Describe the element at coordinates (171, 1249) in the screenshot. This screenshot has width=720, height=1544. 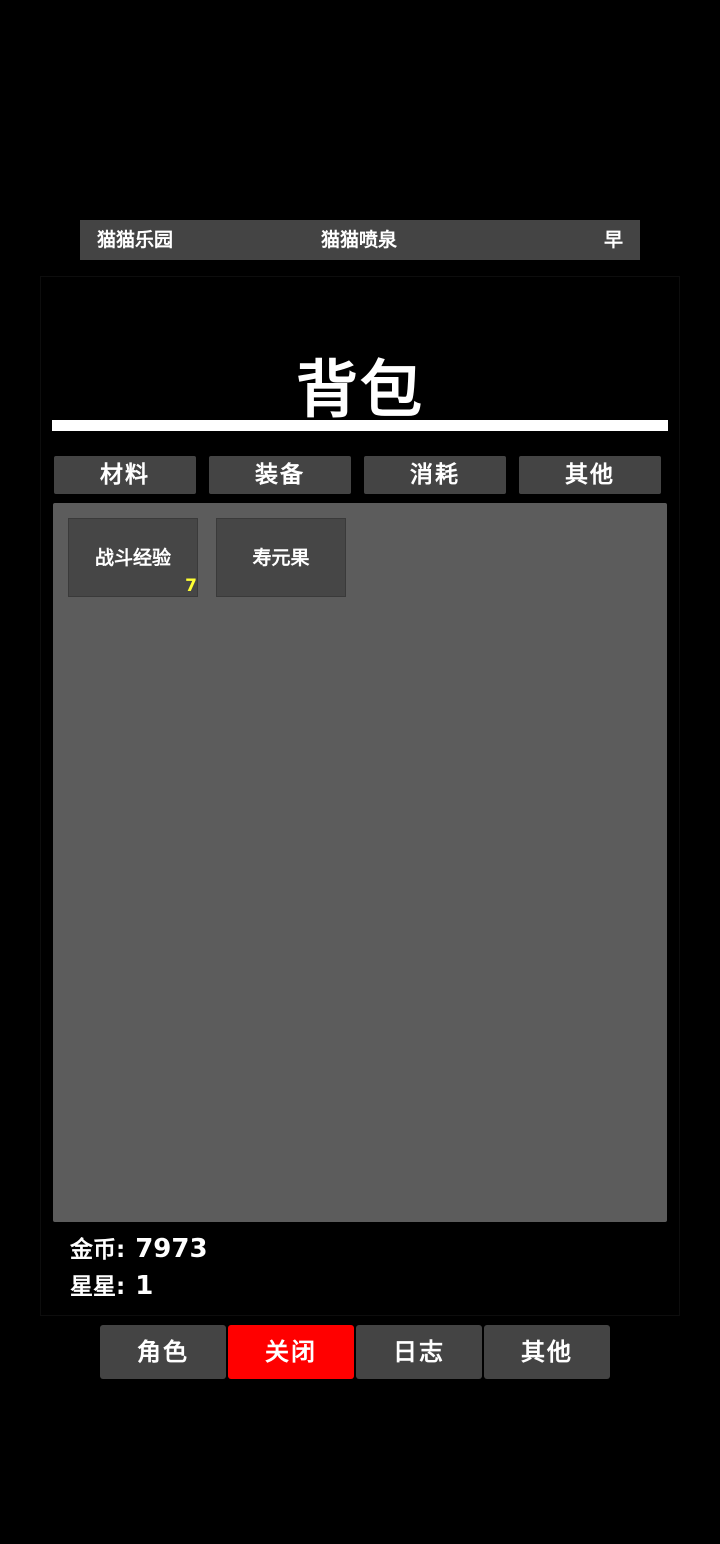
I see `gold-value: 7973` at that location.